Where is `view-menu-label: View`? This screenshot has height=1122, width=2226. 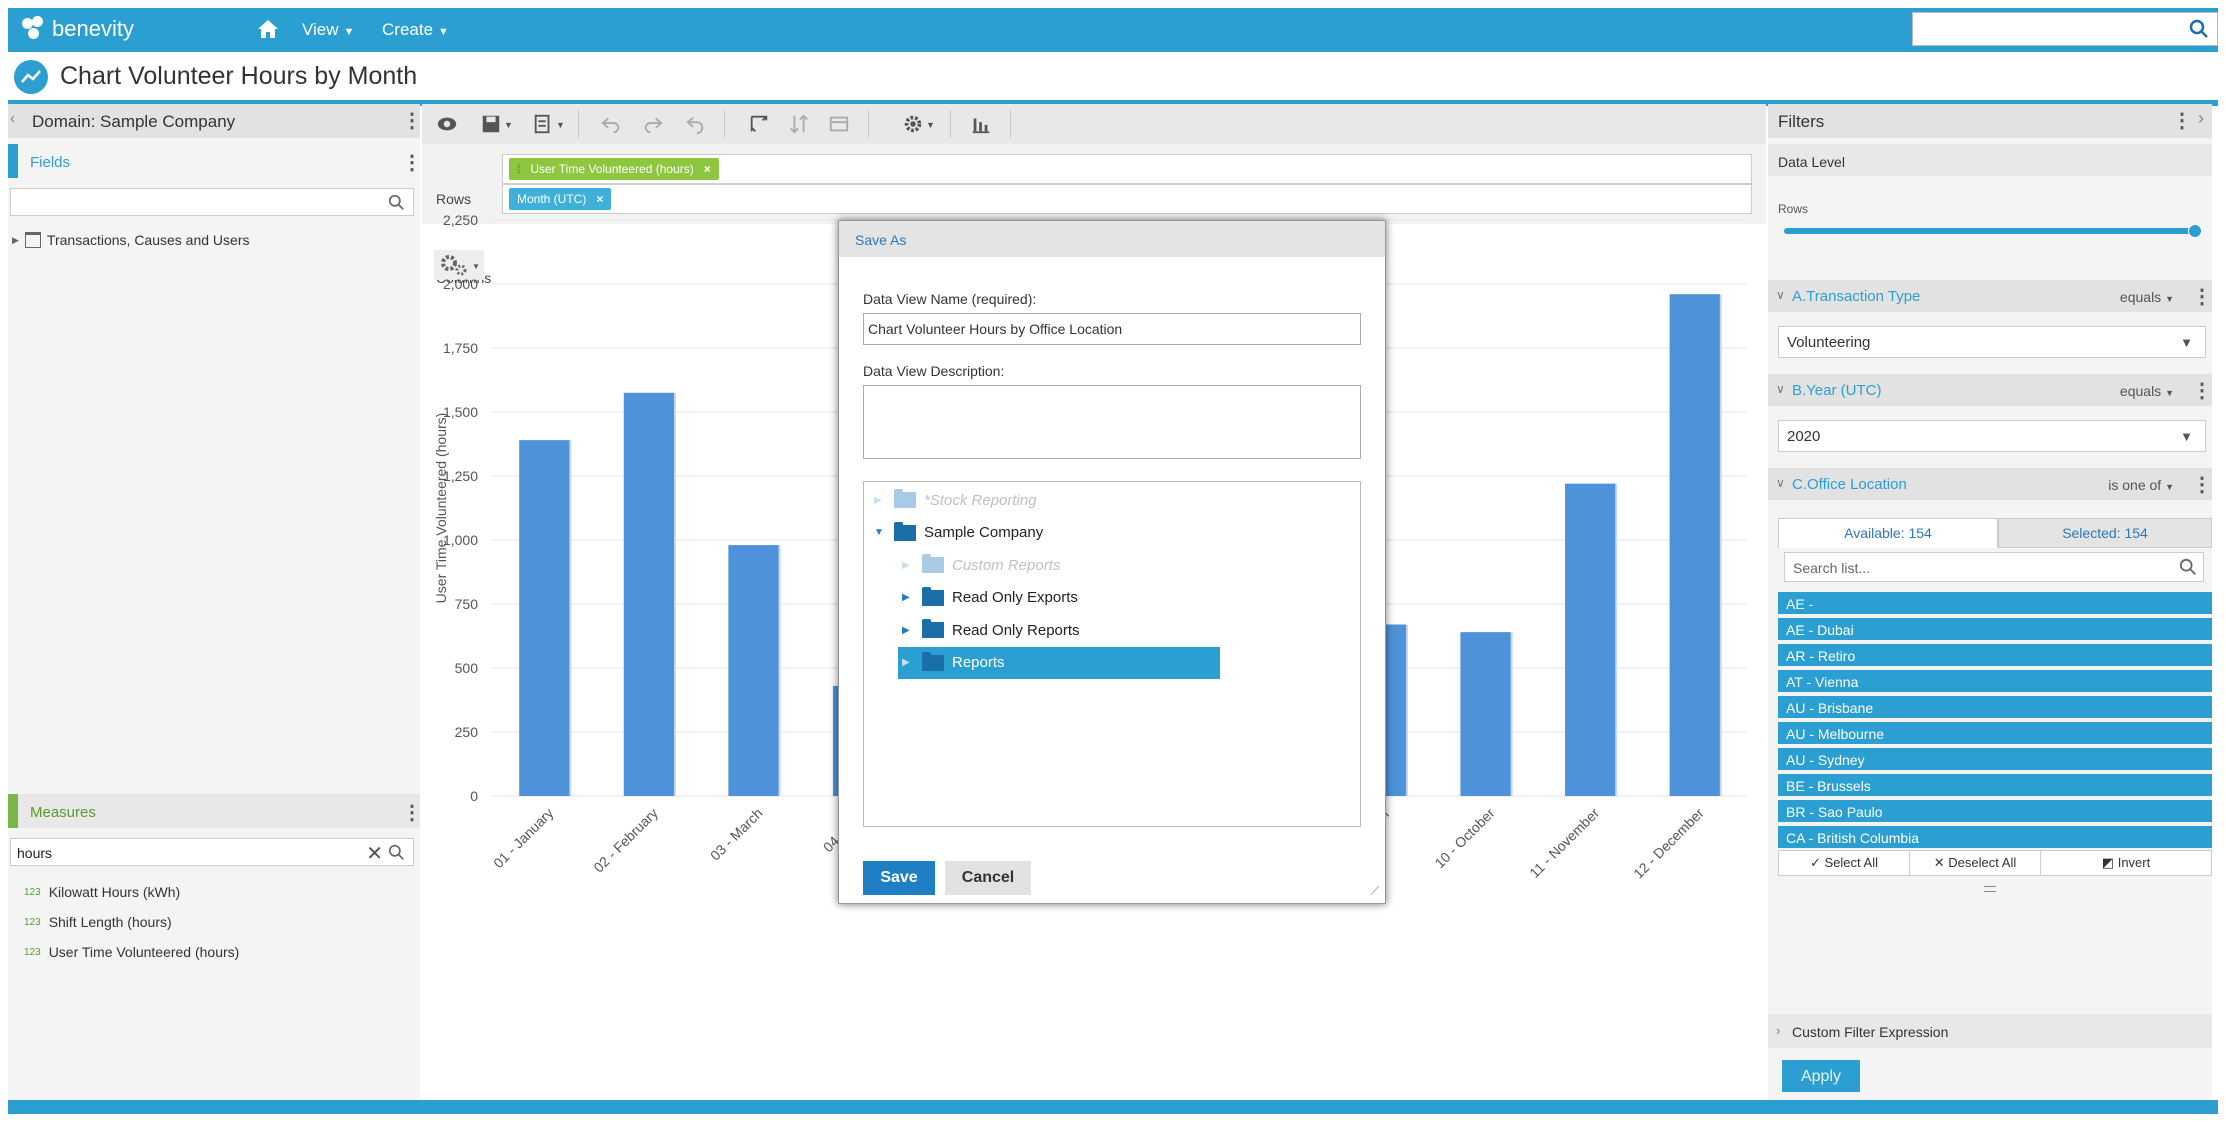 view-menu-label: View is located at coordinates (320, 29).